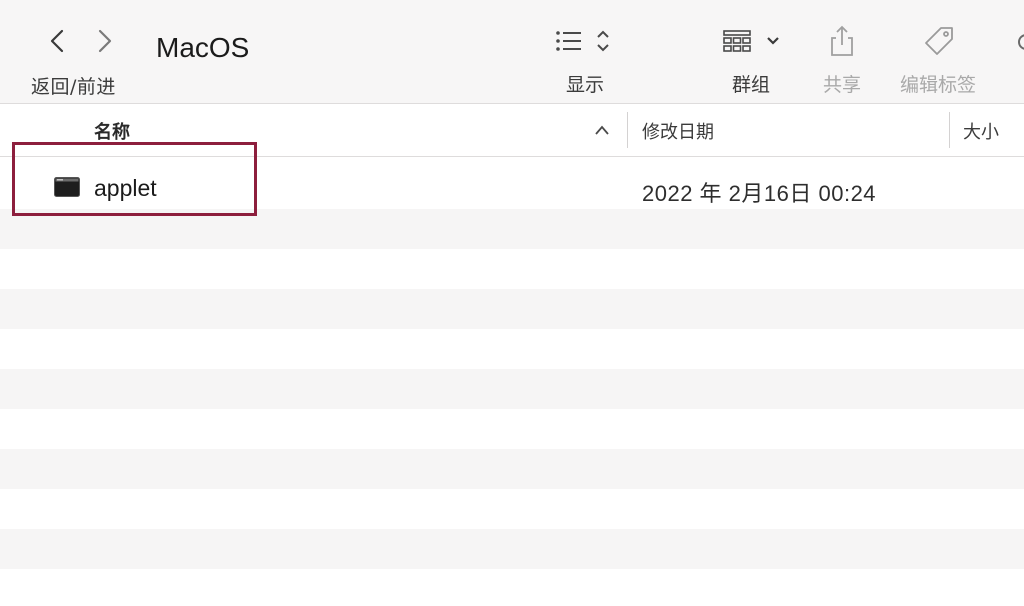 The height and width of the screenshot is (606, 1024). What do you see at coordinates (678, 131) in the screenshot?
I see `column-date-header: 修改日期` at bounding box center [678, 131].